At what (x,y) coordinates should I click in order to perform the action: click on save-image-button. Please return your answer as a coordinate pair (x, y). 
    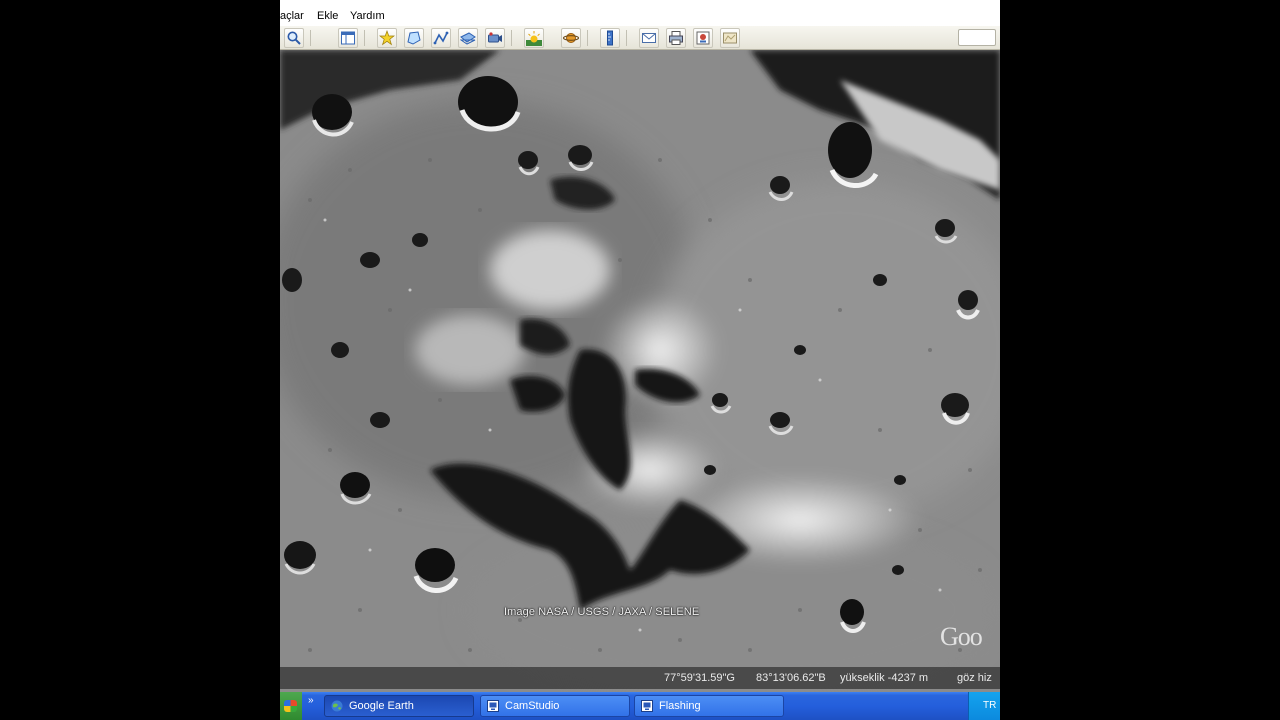
    Looking at the image, I should click on (703, 38).